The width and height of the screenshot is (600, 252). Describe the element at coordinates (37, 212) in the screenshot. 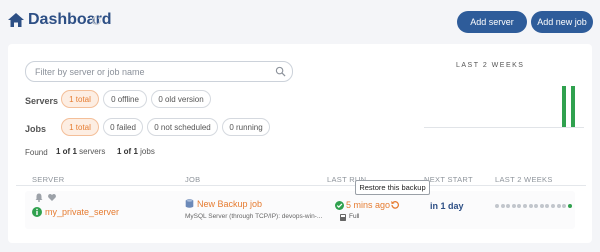

I see `info-icon` at that location.